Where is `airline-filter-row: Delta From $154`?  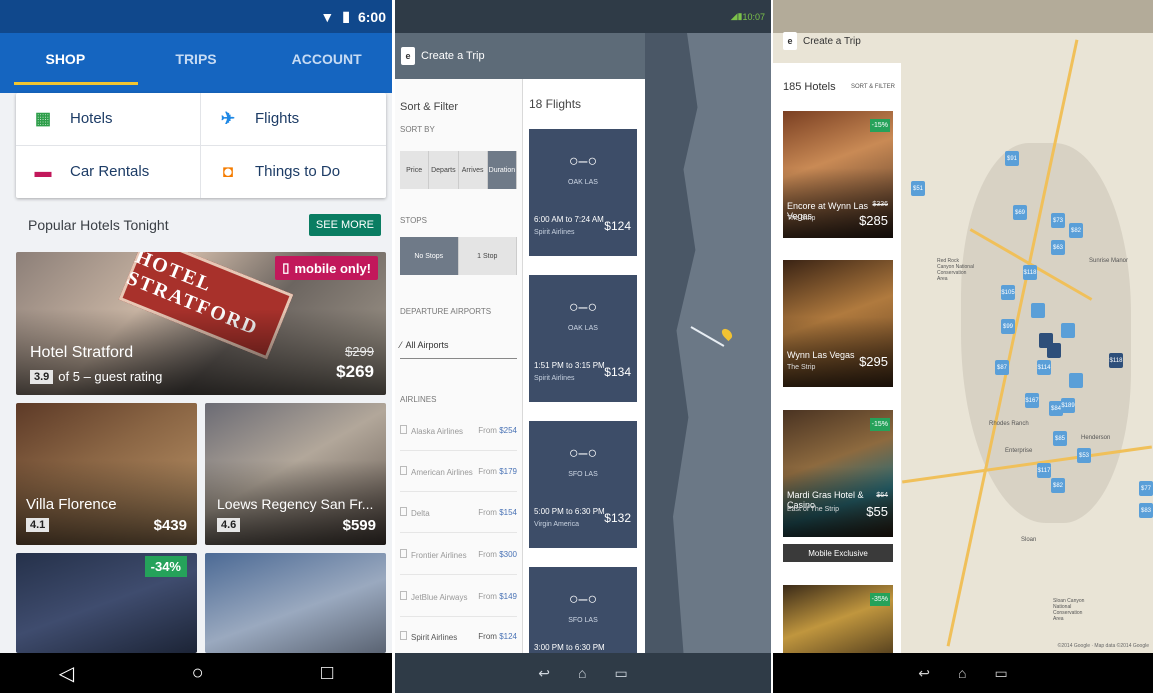
airline-filter-row: Delta From $154 is located at coordinates (458, 513).